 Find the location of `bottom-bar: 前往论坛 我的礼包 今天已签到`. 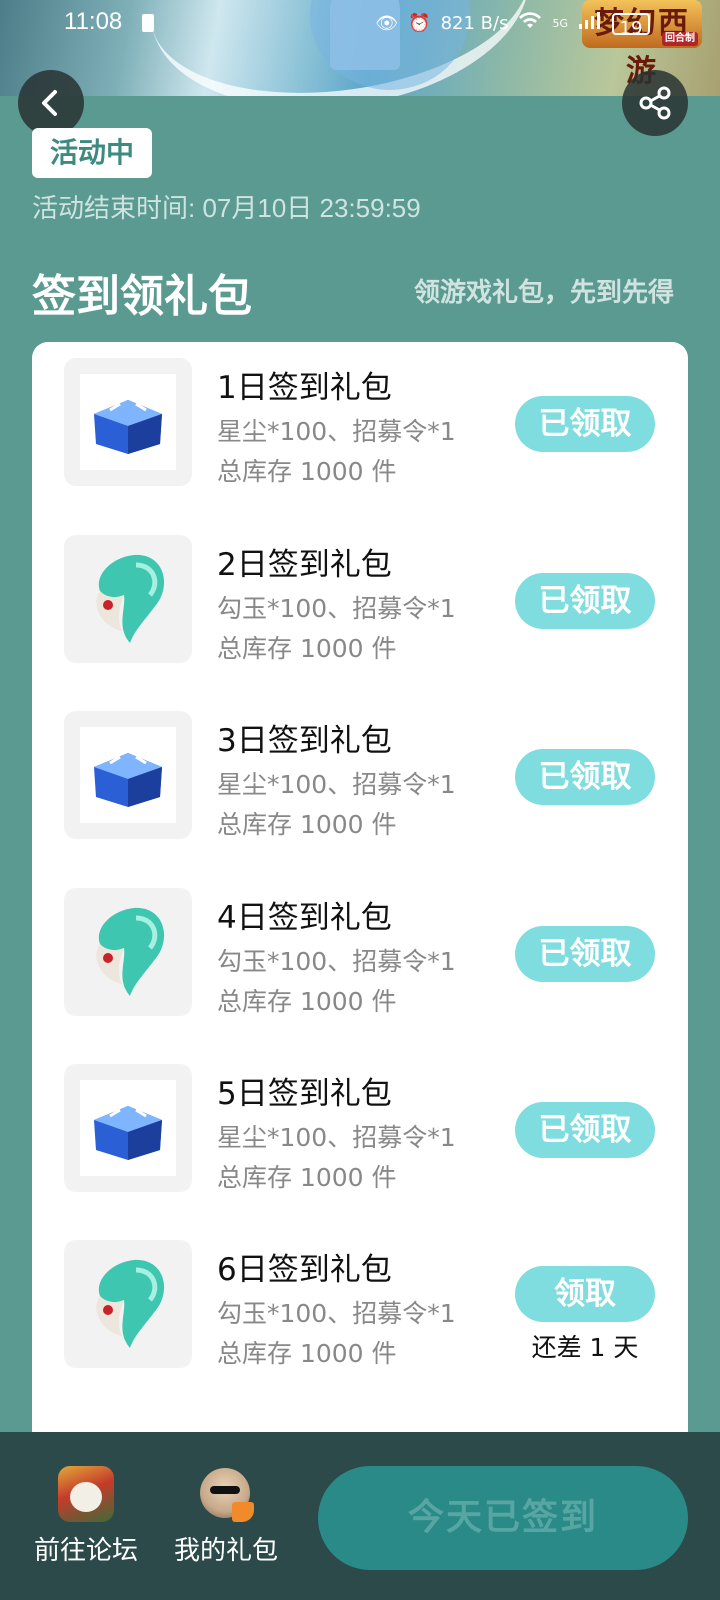

bottom-bar: 前往论坛 我的礼包 今天已签到 is located at coordinates (360, 1516).